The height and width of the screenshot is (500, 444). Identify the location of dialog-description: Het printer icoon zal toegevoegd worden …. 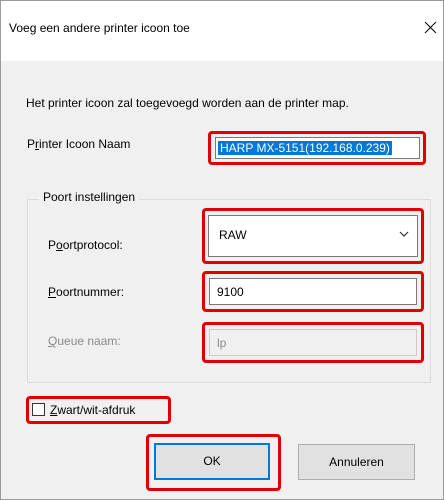
(187, 103).